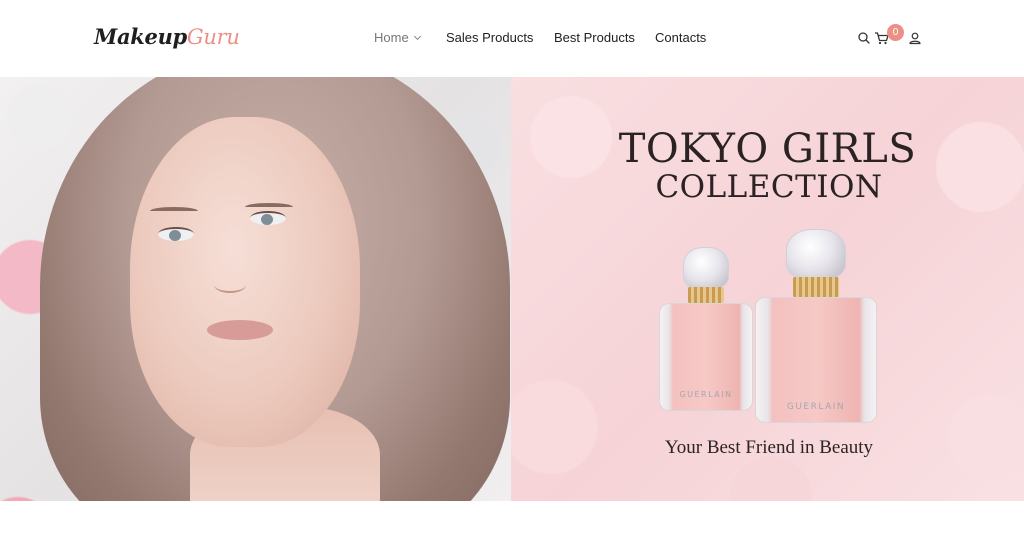 The height and width of the screenshot is (558, 1024). I want to click on search-icon, so click(864, 38).